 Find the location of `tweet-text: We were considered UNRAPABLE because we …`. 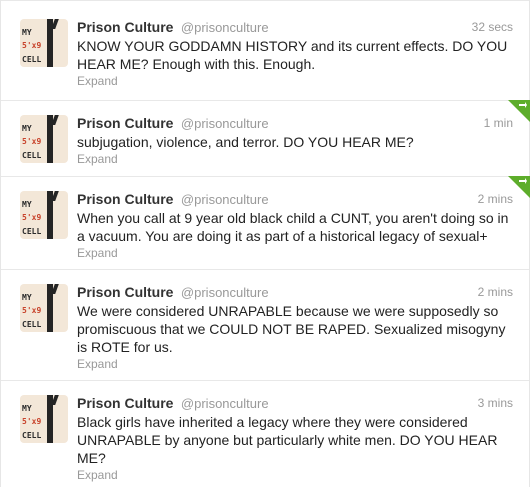

tweet-text: We were considered UNRAPABLE because we … is located at coordinates (291, 329).